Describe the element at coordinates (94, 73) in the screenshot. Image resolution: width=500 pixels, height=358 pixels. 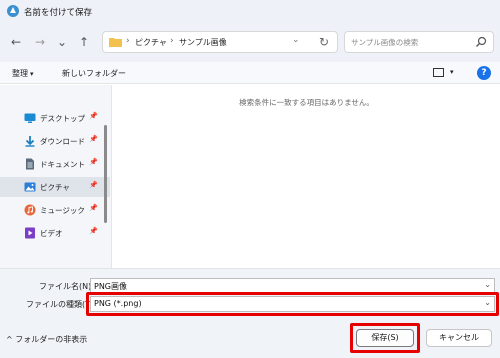
I see `new-folder-button: 新しいフォルダー` at that location.